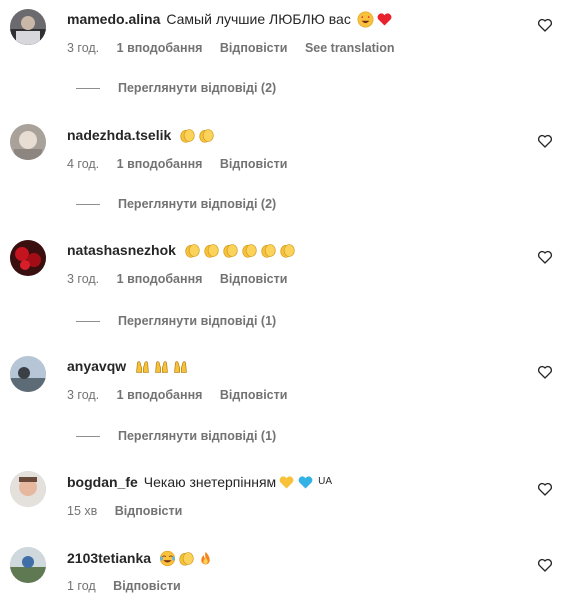 This screenshot has height=600, width=567. What do you see at coordinates (167, 558) in the screenshot?
I see `tears-of-joy-emoji-icon` at bounding box center [167, 558].